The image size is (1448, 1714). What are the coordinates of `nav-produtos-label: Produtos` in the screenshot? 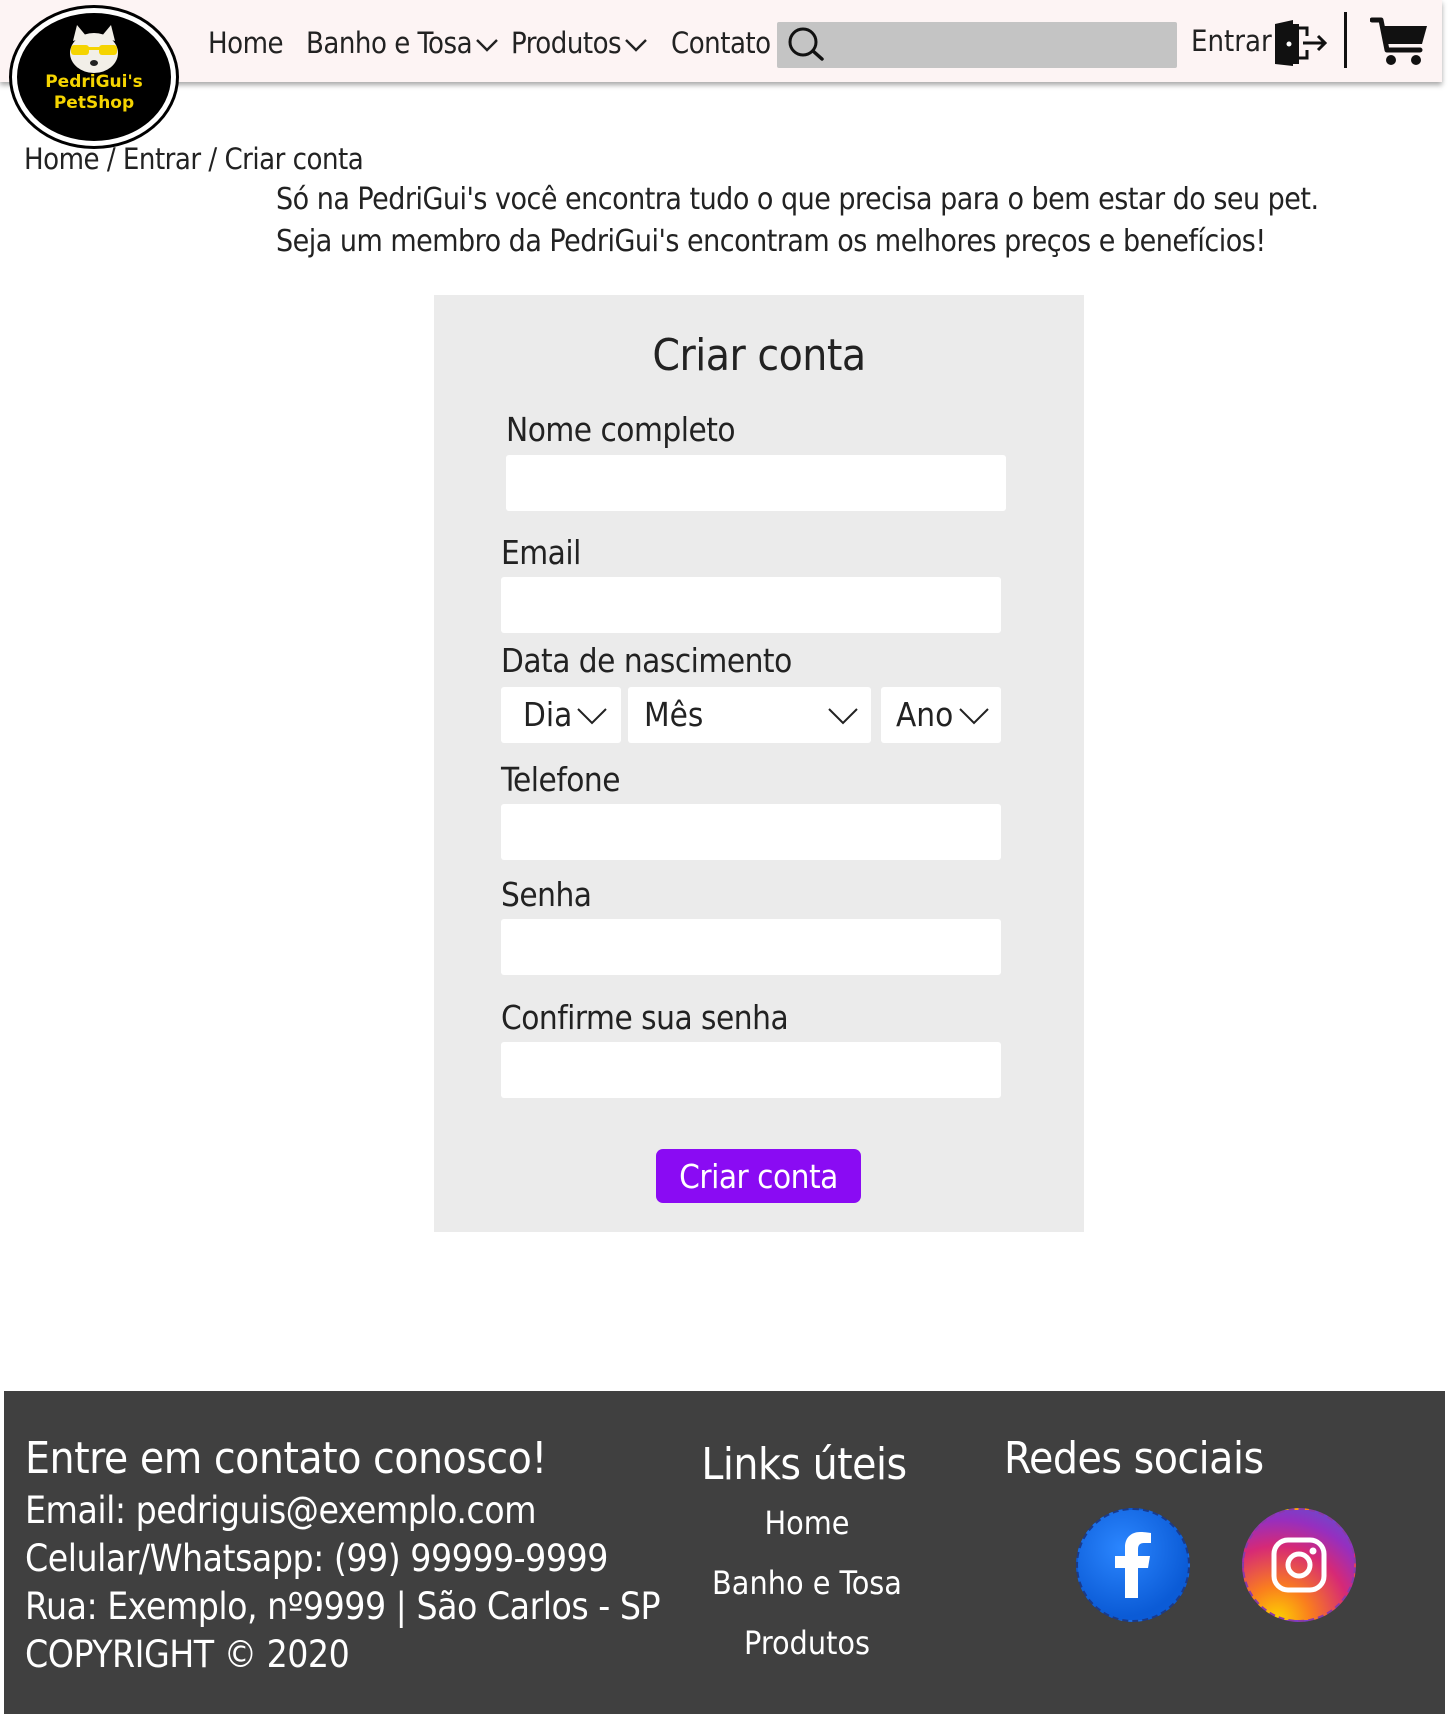 It's located at (566, 43).